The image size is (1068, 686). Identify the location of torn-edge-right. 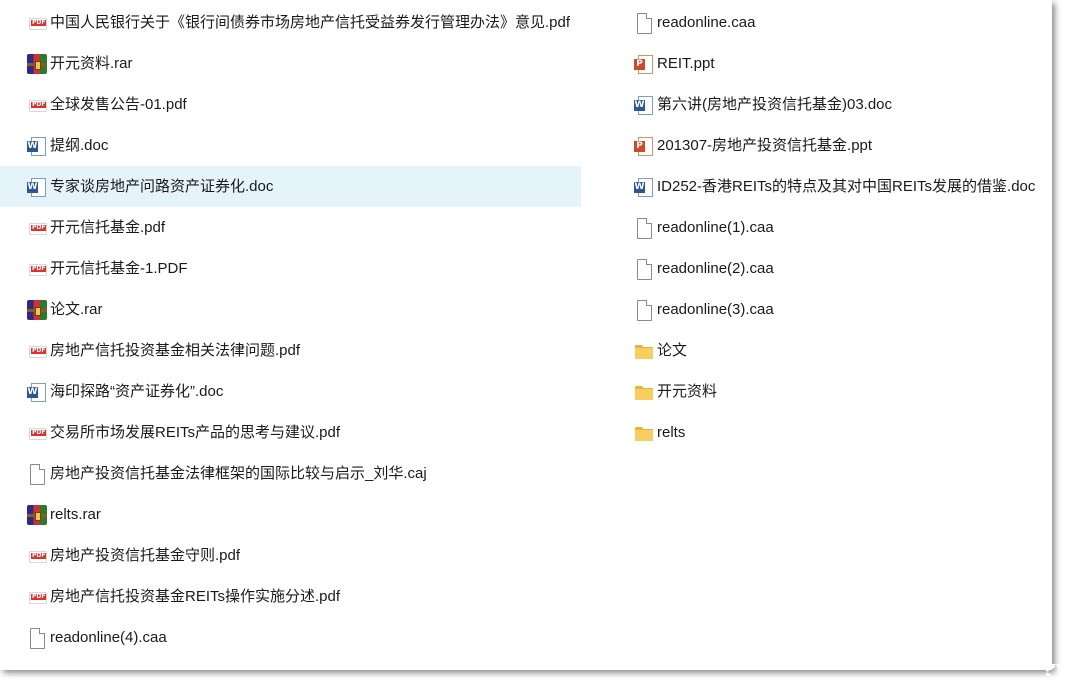
(1053, 338).